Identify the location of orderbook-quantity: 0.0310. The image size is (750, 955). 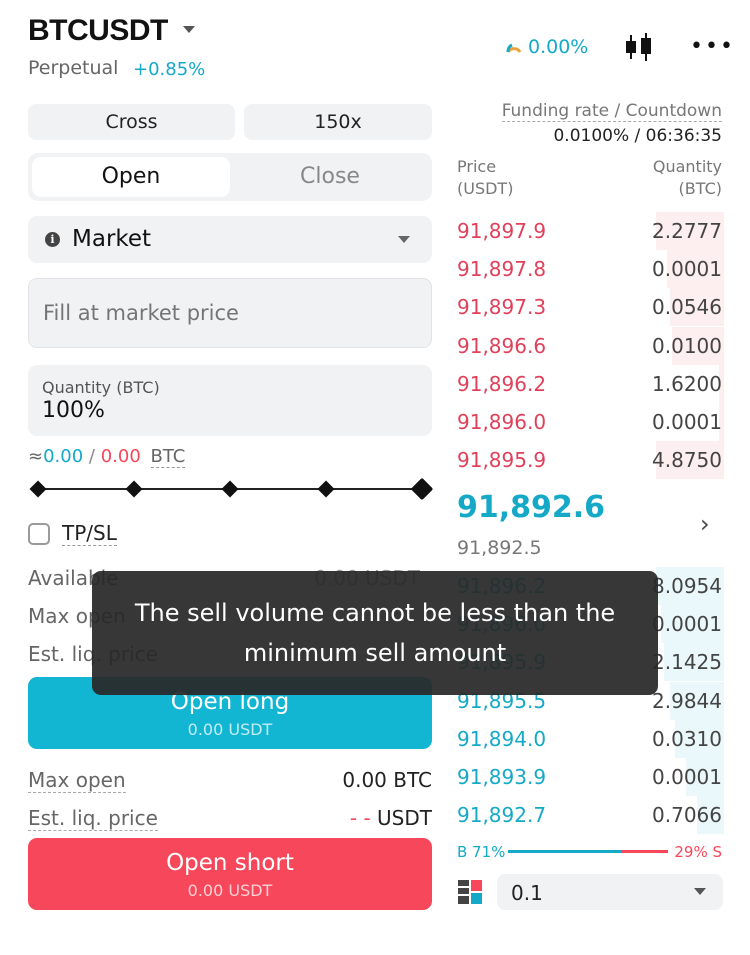
(687, 738).